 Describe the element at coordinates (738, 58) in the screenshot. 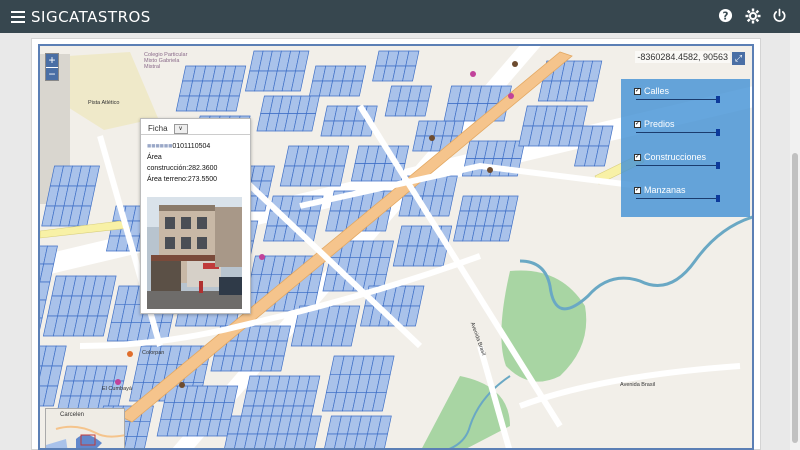

I see `fullscreen-button: ⤢` at that location.